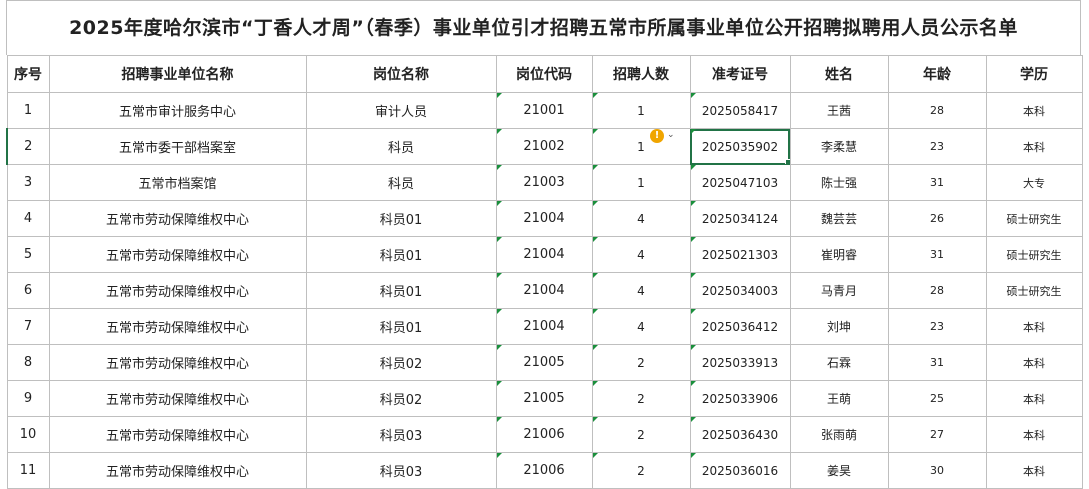 The image size is (1089, 489). Describe the element at coordinates (28, 434) in the screenshot. I see `seq-cell: 10` at that location.